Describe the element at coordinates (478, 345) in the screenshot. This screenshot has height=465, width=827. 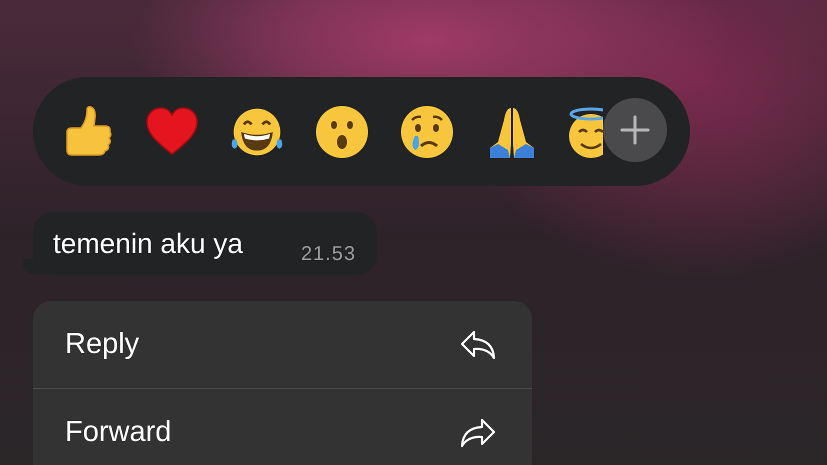
I see `reply-icon` at that location.